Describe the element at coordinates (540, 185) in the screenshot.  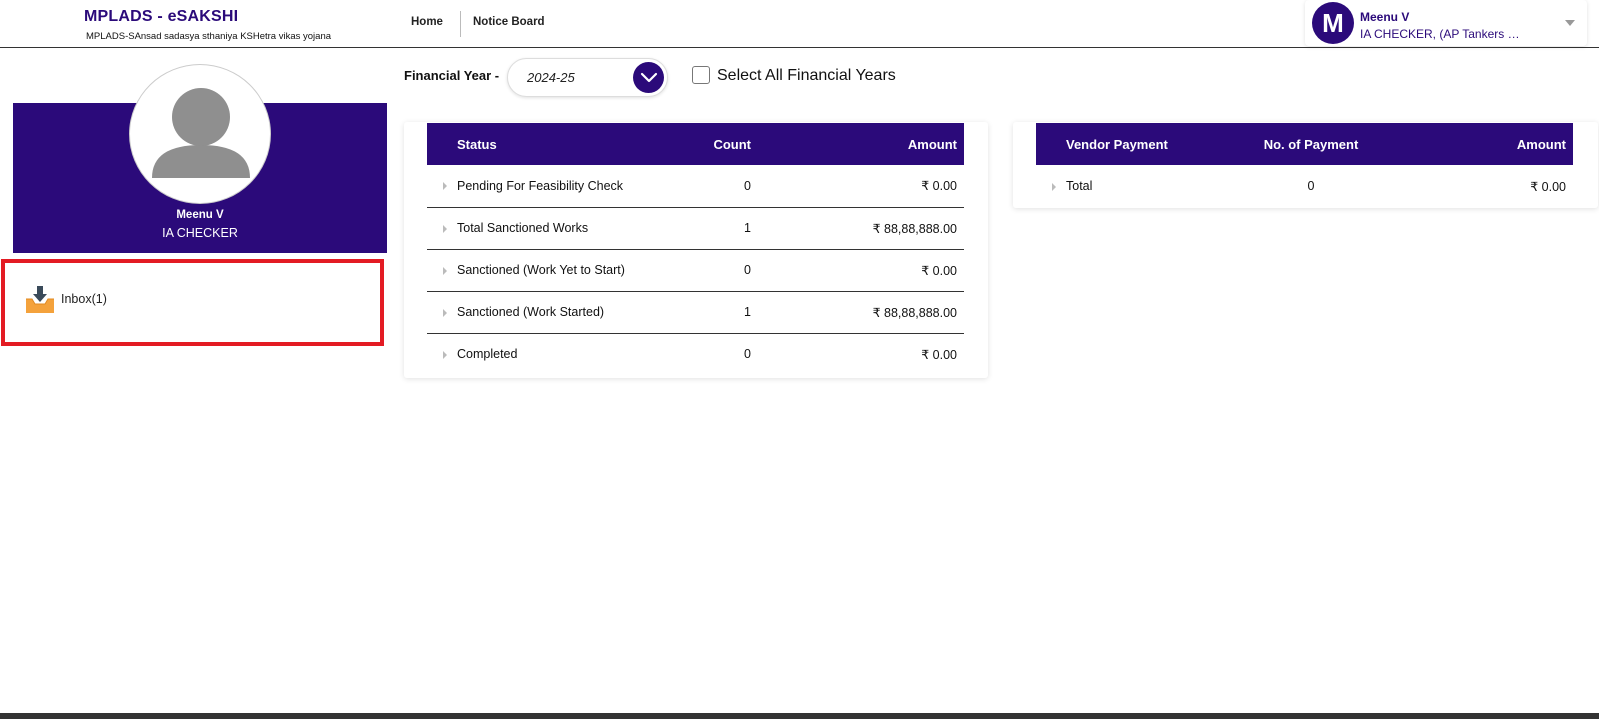
I see `status-label: Pending For Feasibility Check` at that location.